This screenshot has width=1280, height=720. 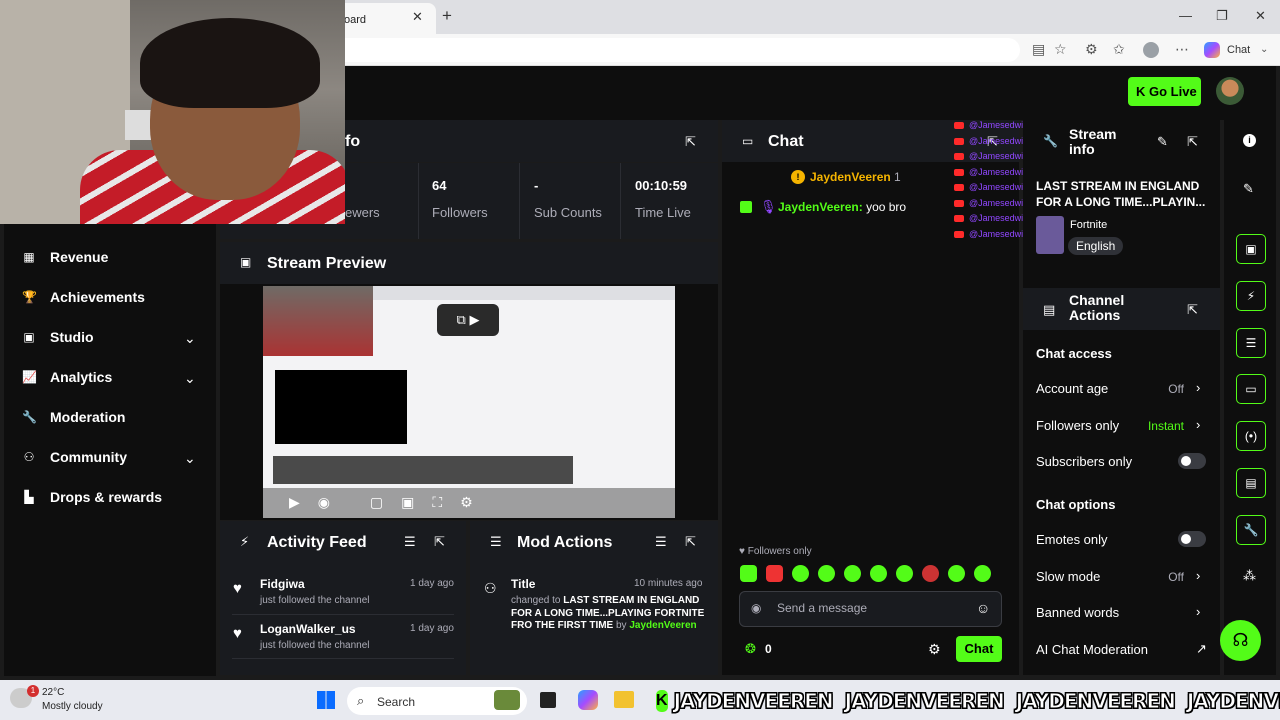 What do you see at coordinates (934, 649) in the screenshot?
I see `gear-icon: ⚙` at bounding box center [934, 649].